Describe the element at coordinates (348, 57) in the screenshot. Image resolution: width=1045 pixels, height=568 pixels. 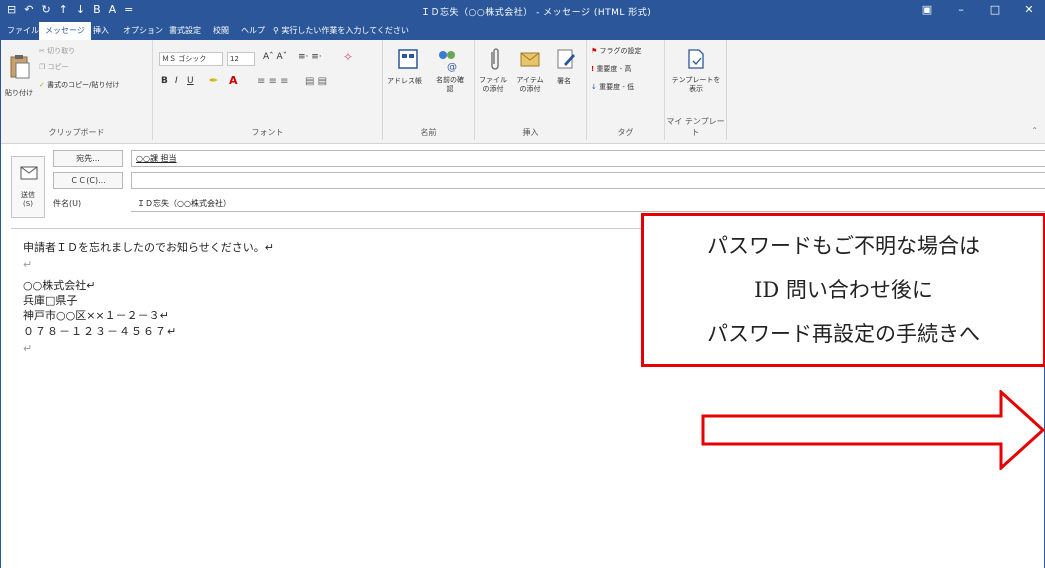
I see `clear-formatting-icon: ✧` at that location.